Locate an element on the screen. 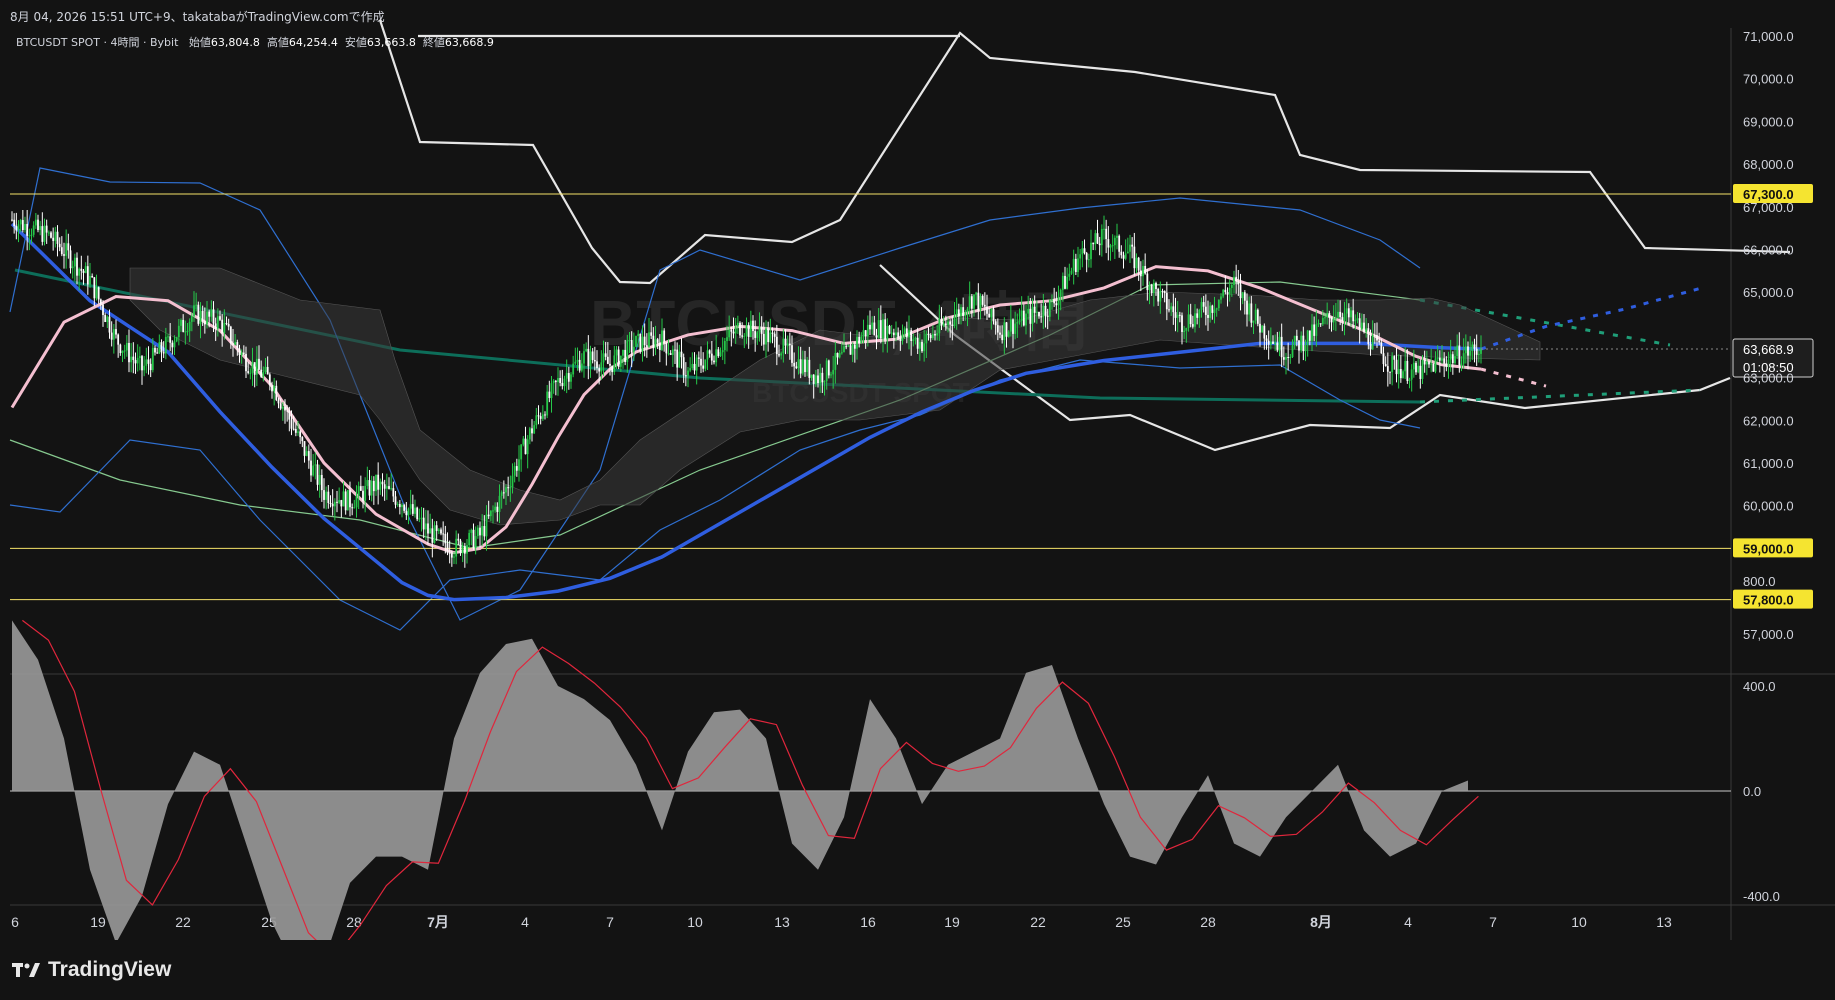 The width and height of the screenshot is (1835, 1000). last-price-tag: 63,668.9 is located at coordinates (1768, 349).